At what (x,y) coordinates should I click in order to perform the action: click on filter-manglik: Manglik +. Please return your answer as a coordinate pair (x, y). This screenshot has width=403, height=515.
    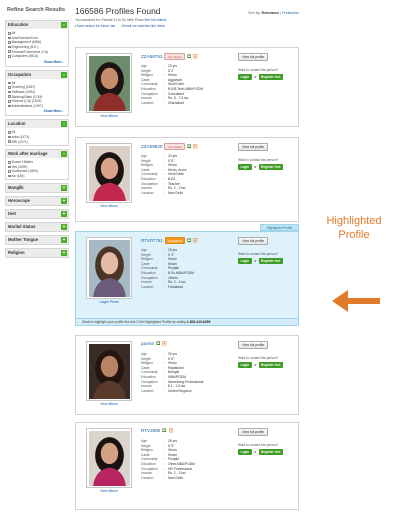
    Looking at the image, I should click on (37, 188).